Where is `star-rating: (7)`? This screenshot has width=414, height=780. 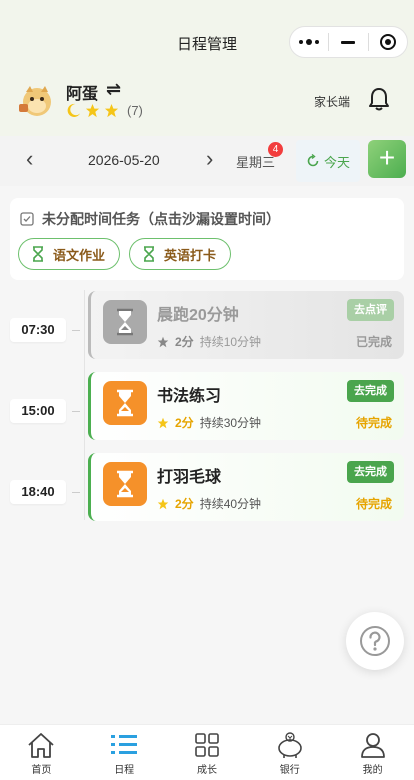 star-rating: (7) is located at coordinates (104, 110).